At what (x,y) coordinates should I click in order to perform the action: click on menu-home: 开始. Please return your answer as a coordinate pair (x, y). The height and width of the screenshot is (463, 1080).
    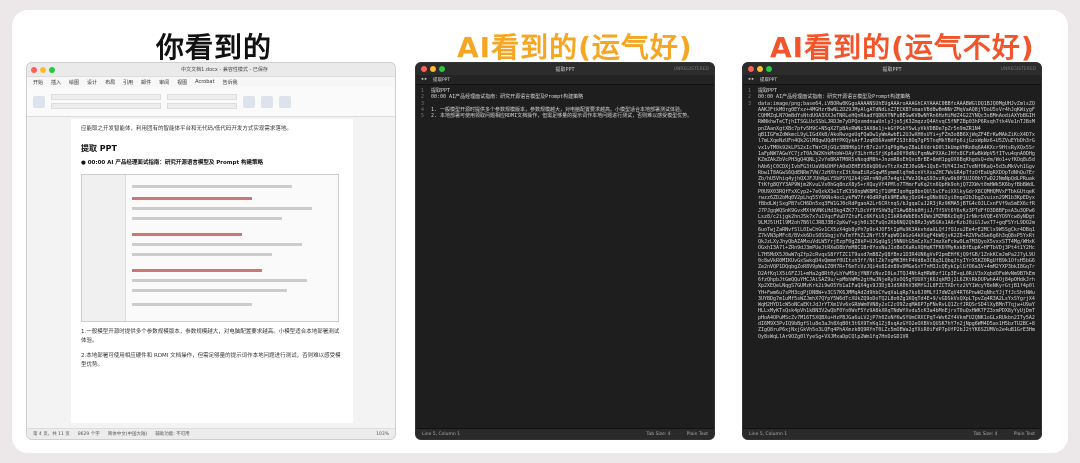
    Looking at the image, I should click on (38, 82).